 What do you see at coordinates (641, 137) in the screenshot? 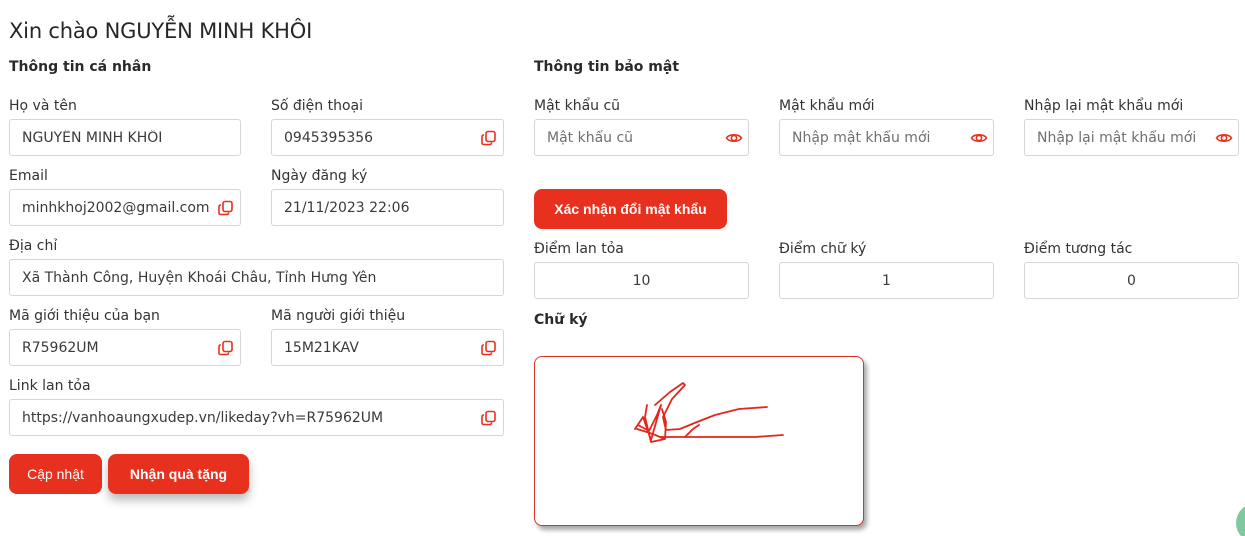
I see `old-password-field: Mật khẩu cũ` at bounding box center [641, 137].